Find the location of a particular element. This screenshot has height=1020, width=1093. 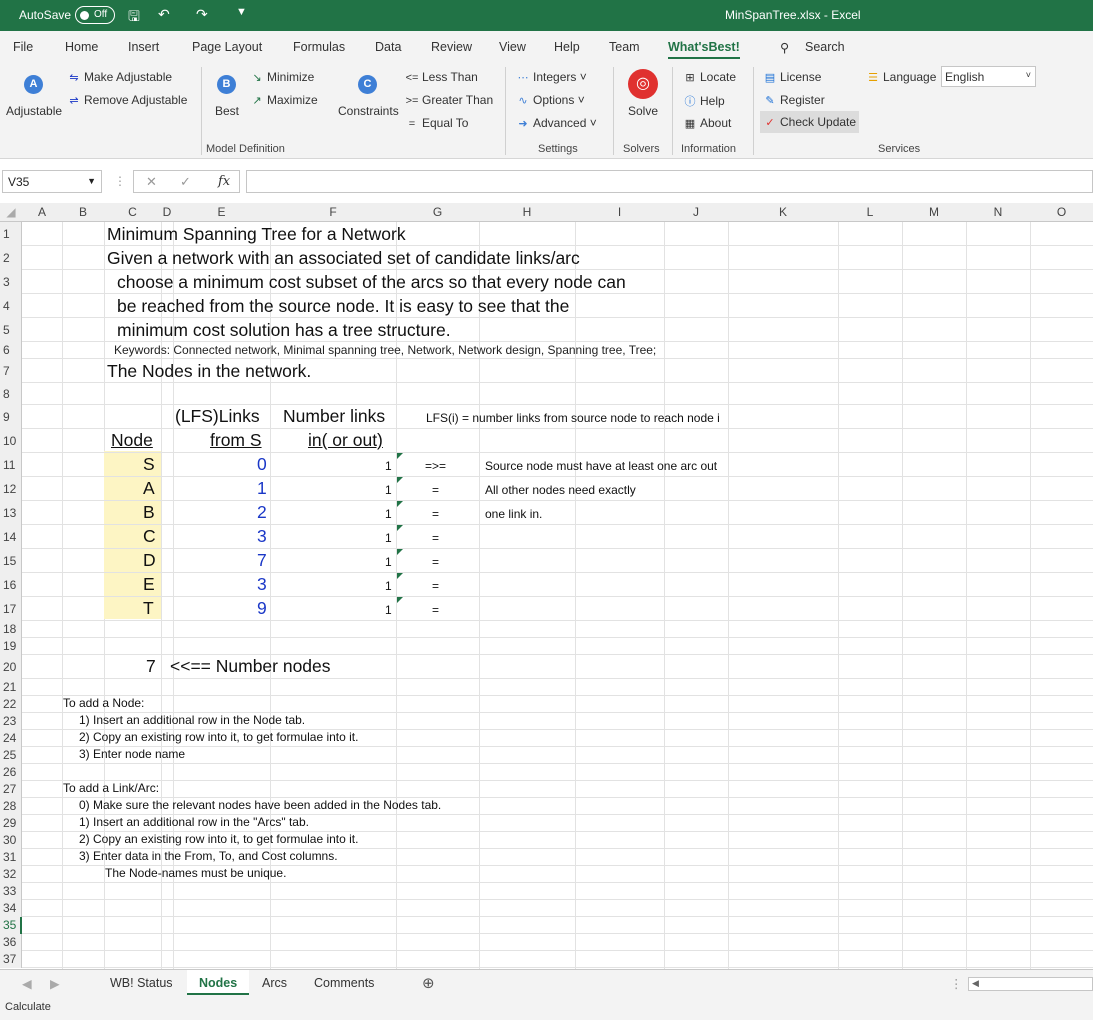

row-header: 27 is located at coordinates (11, 789).